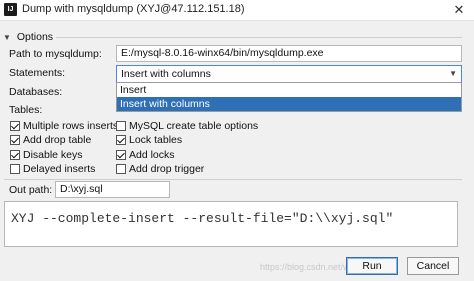  What do you see at coordinates (289, 90) in the screenshot?
I see `dropdown-option-insert: Insert` at bounding box center [289, 90].